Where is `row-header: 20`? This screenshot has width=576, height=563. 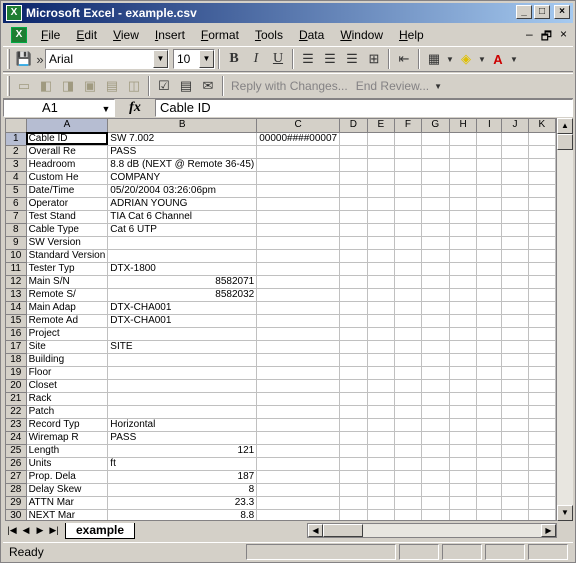 row-header: 20 is located at coordinates (16, 386).